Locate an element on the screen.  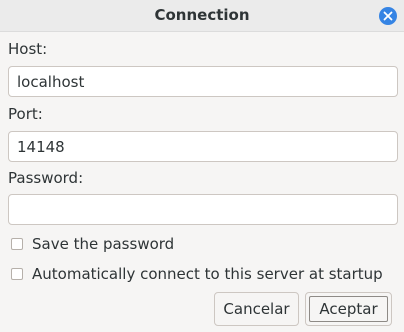
cancel-button: Cancelar is located at coordinates (256, 309).